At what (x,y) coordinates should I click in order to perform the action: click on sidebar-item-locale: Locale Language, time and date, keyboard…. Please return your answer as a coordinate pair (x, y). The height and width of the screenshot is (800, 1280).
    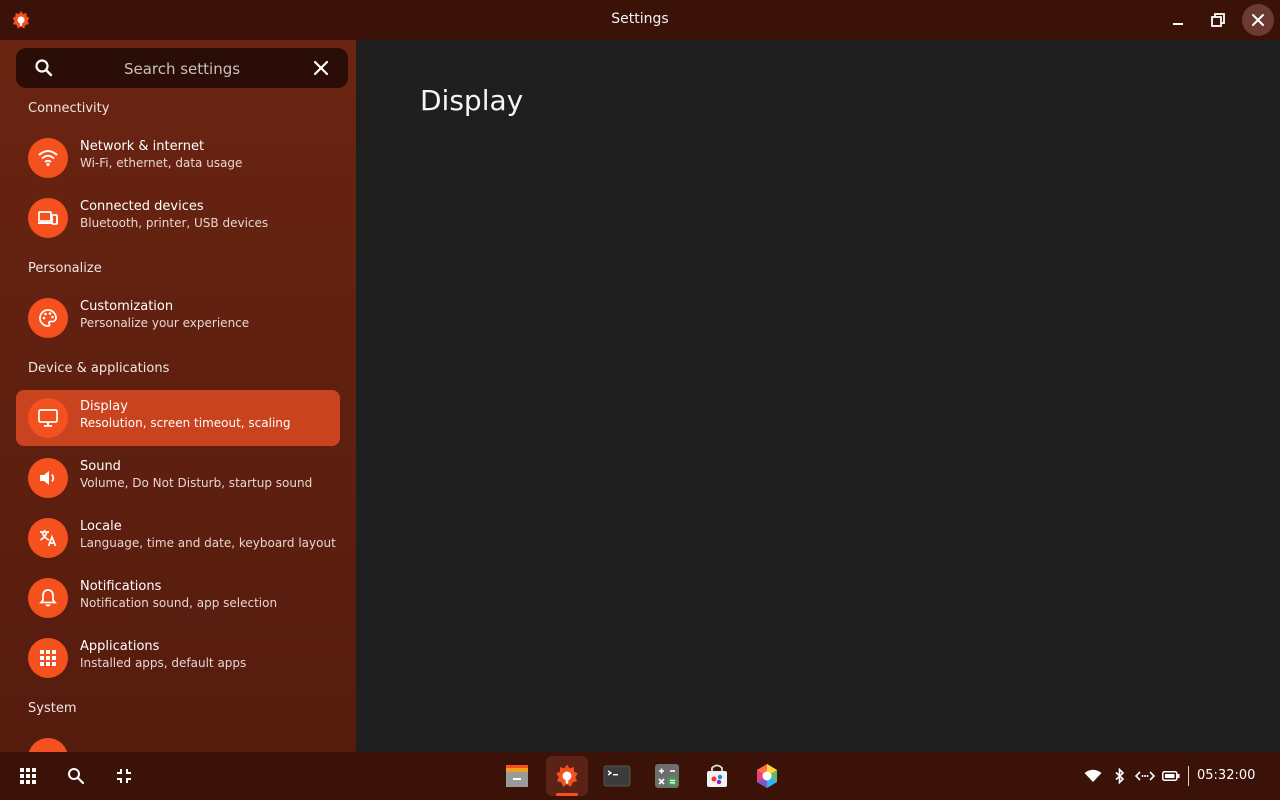
    Looking at the image, I should click on (178, 538).